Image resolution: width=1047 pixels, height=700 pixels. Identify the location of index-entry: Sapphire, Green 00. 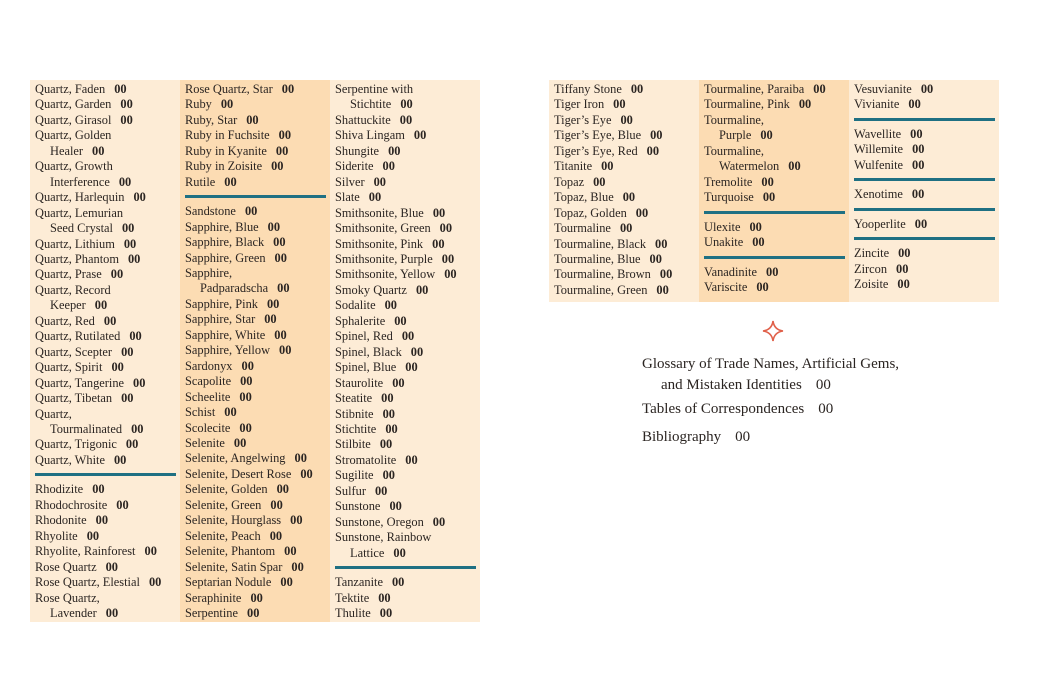
(255, 258).